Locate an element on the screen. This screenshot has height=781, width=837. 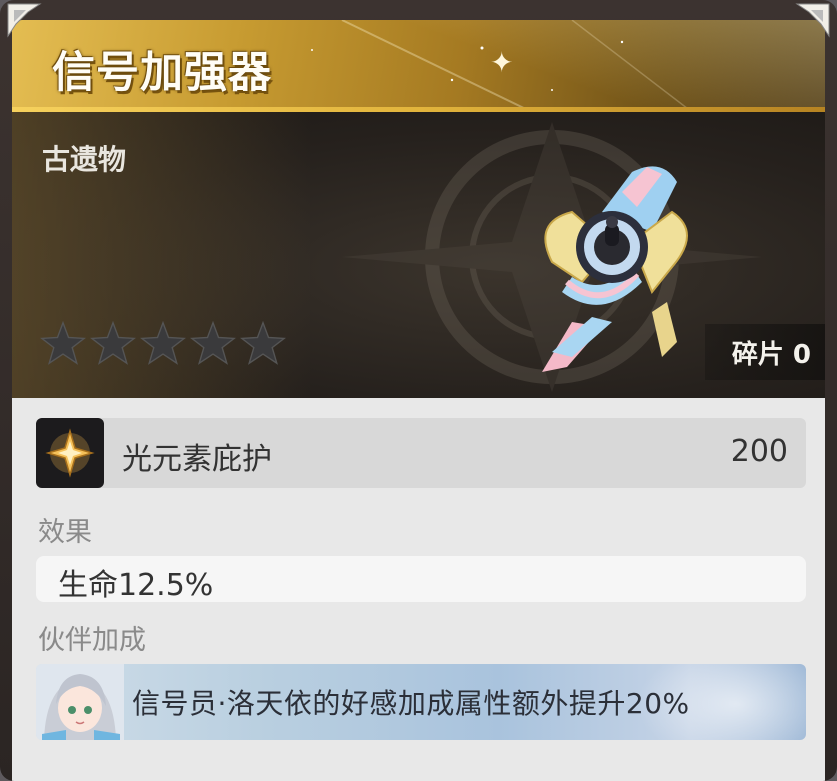
element-value: 200 is located at coordinates (759, 451).